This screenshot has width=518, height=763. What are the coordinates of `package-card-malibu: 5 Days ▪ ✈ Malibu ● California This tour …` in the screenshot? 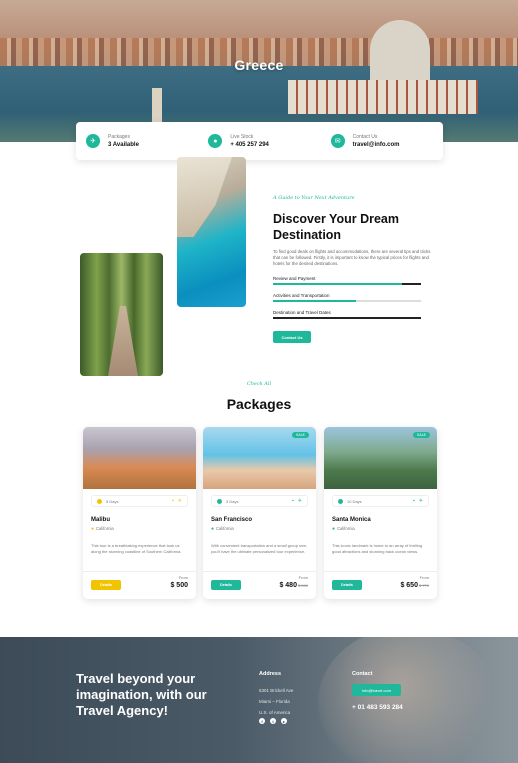 It's located at (139, 513).